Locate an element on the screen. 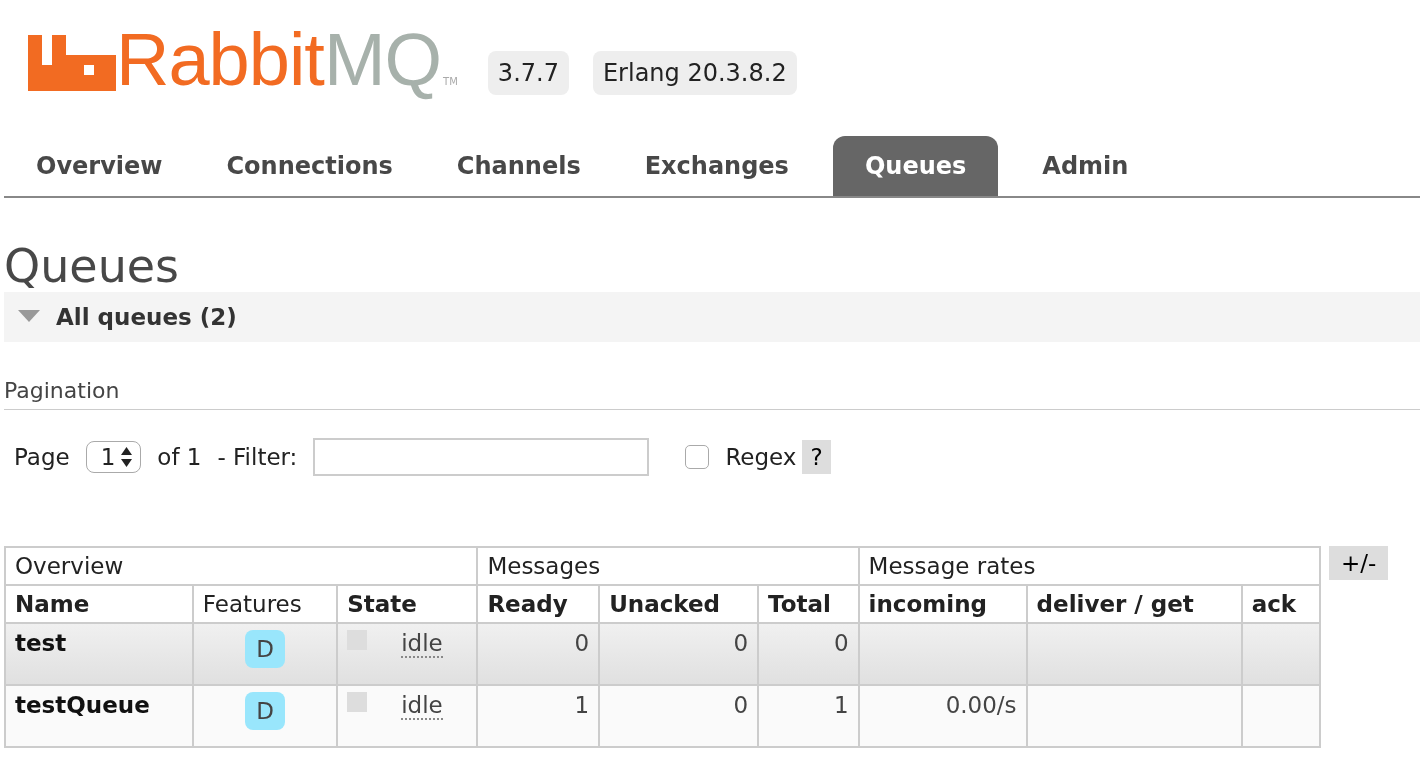 This screenshot has width=1420, height=780. column-group-header: Message rates is located at coordinates (1089, 566).